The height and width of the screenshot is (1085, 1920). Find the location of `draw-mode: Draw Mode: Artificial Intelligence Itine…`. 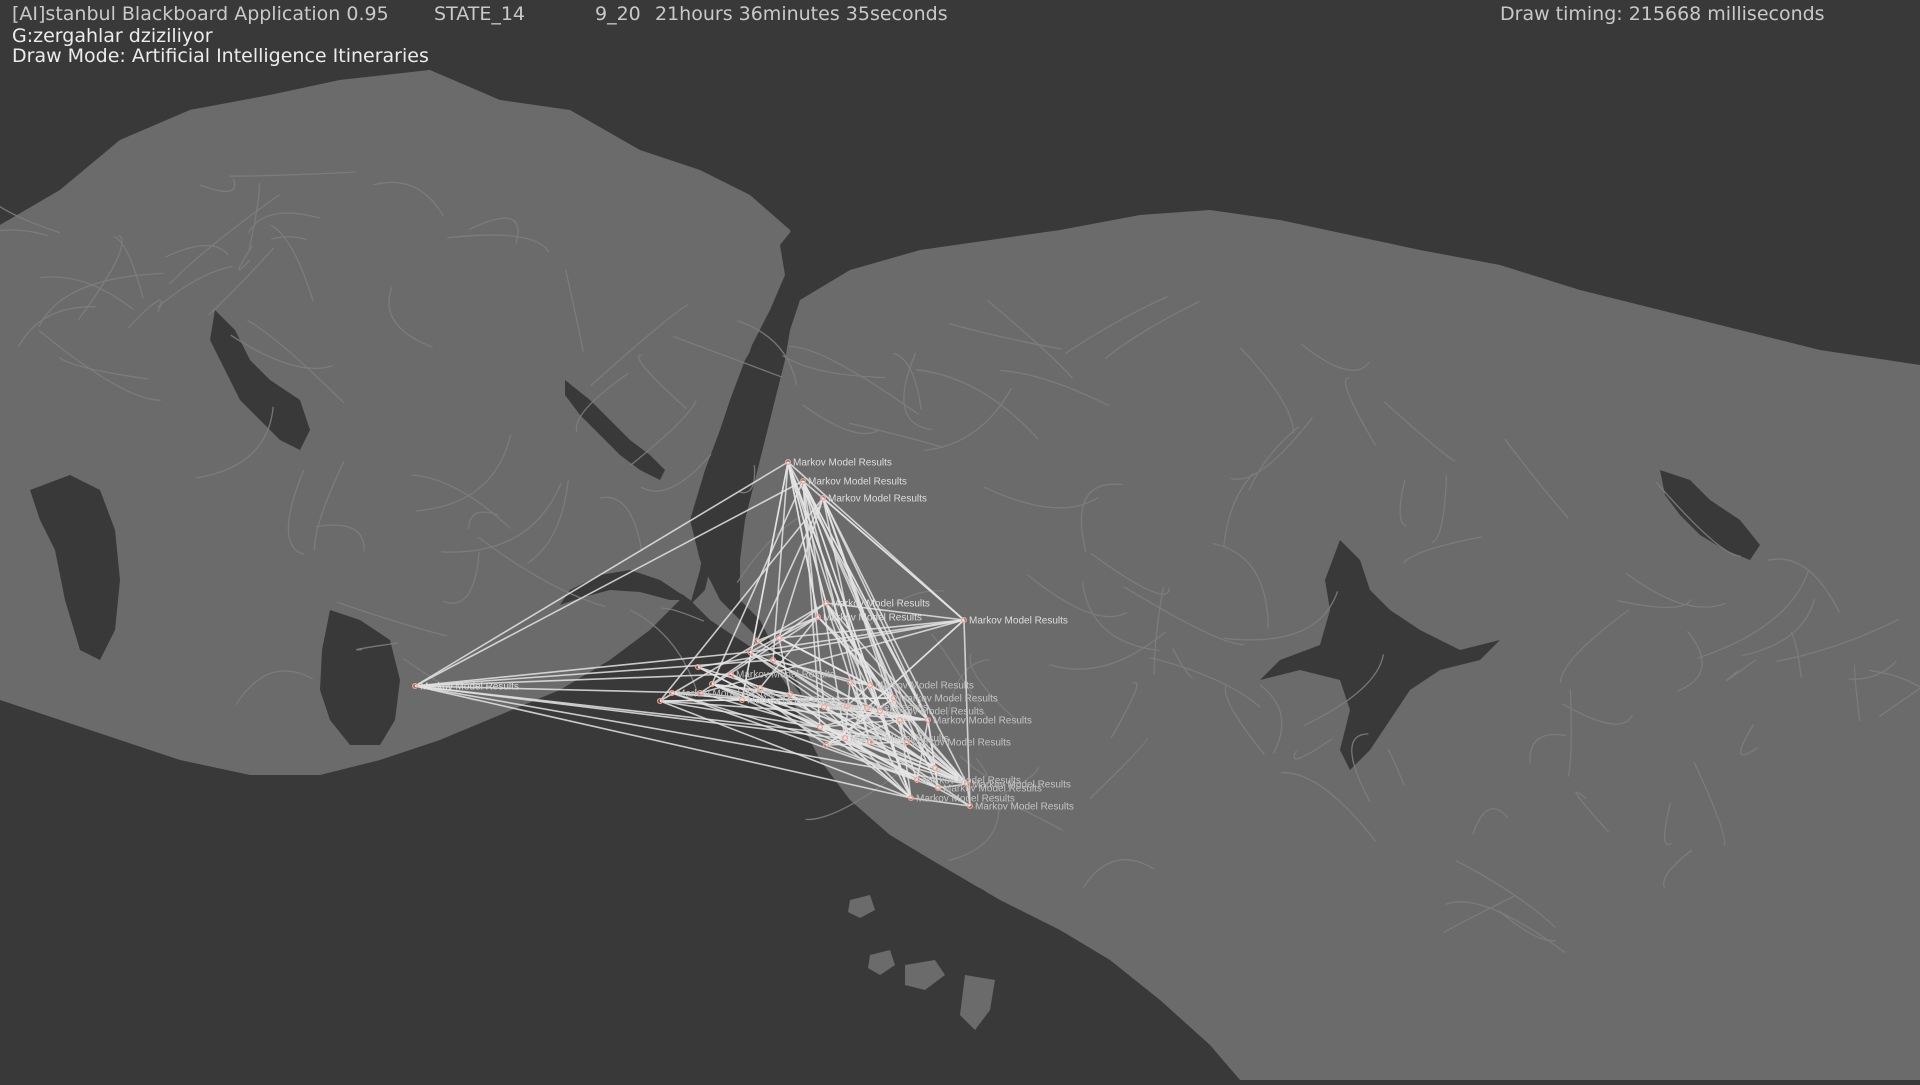

draw-mode: Draw Mode: Artificial Intelligence Itine… is located at coordinates (220, 56).